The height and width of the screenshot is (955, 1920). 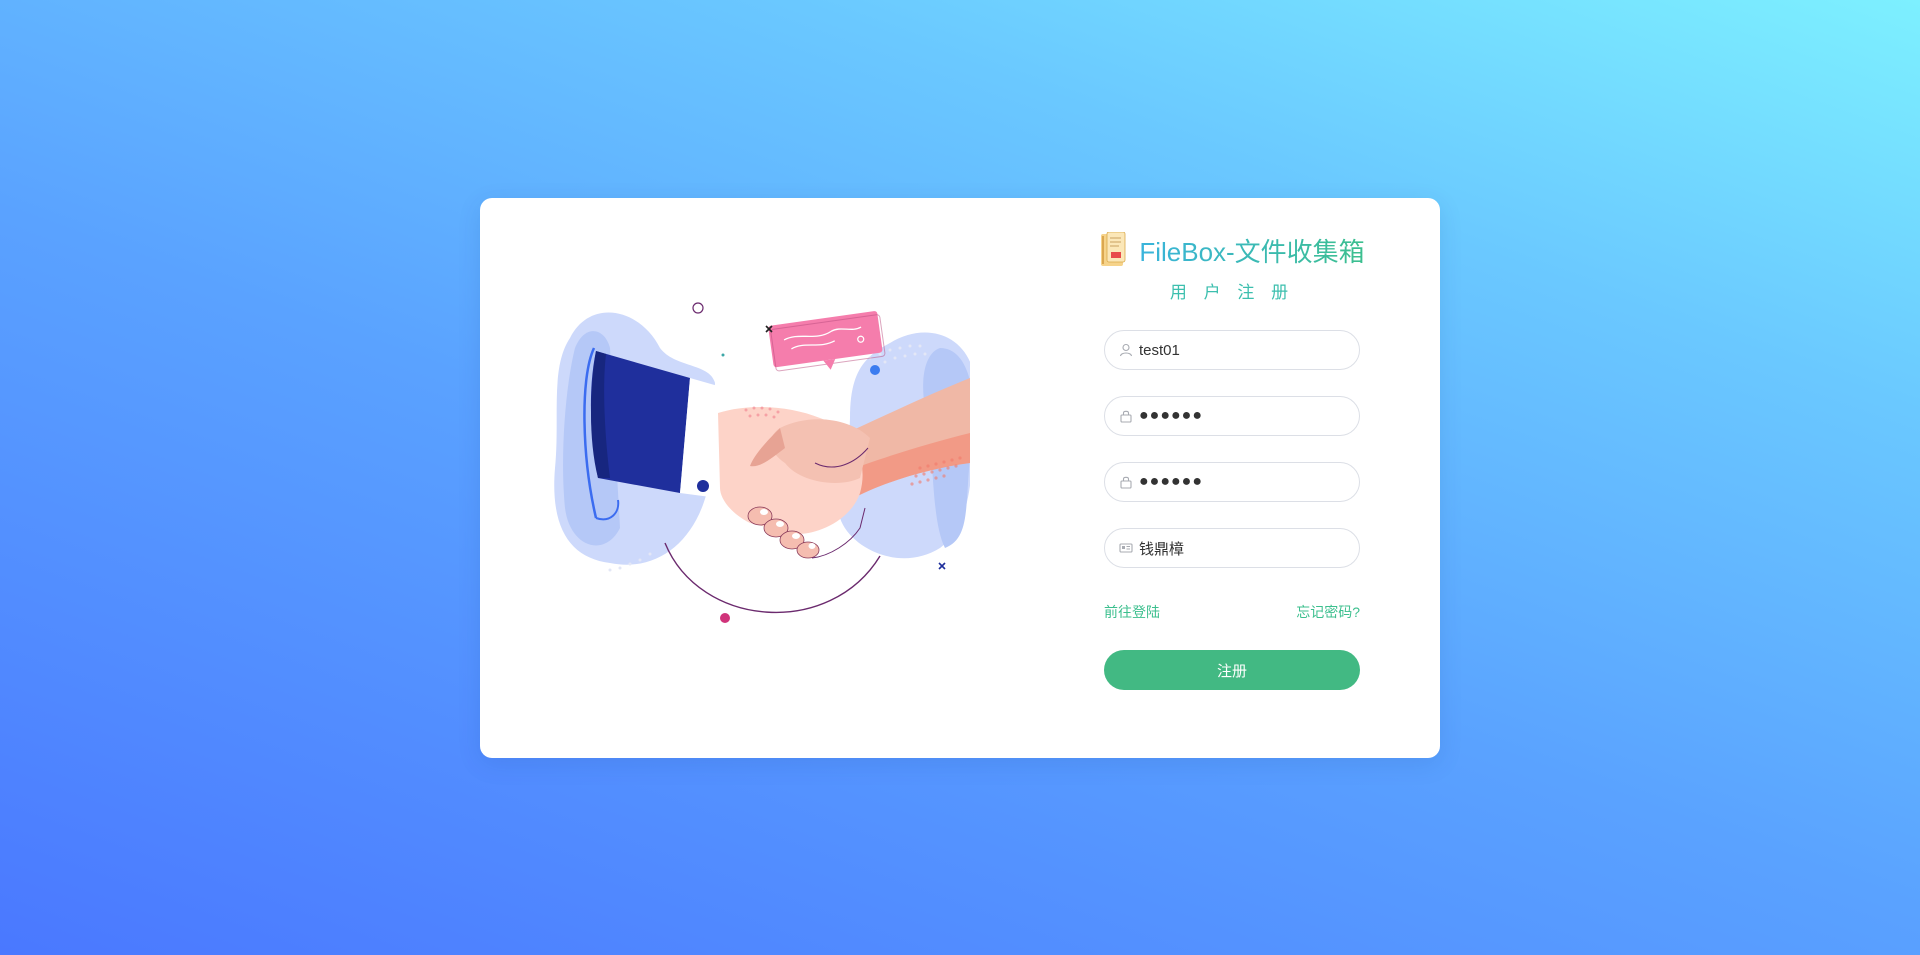 What do you see at coordinates (1232, 670) in the screenshot?
I see `register-button: 注册` at bounding box center [1232, 670].